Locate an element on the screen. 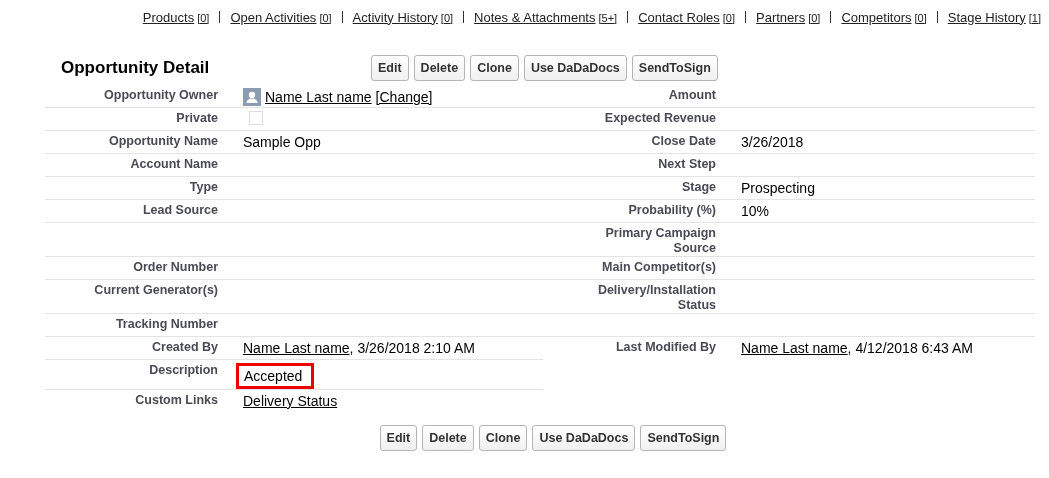 This screenshot has height=478, width=1049. field-label: Account Name is located at coordinates (173, 164).